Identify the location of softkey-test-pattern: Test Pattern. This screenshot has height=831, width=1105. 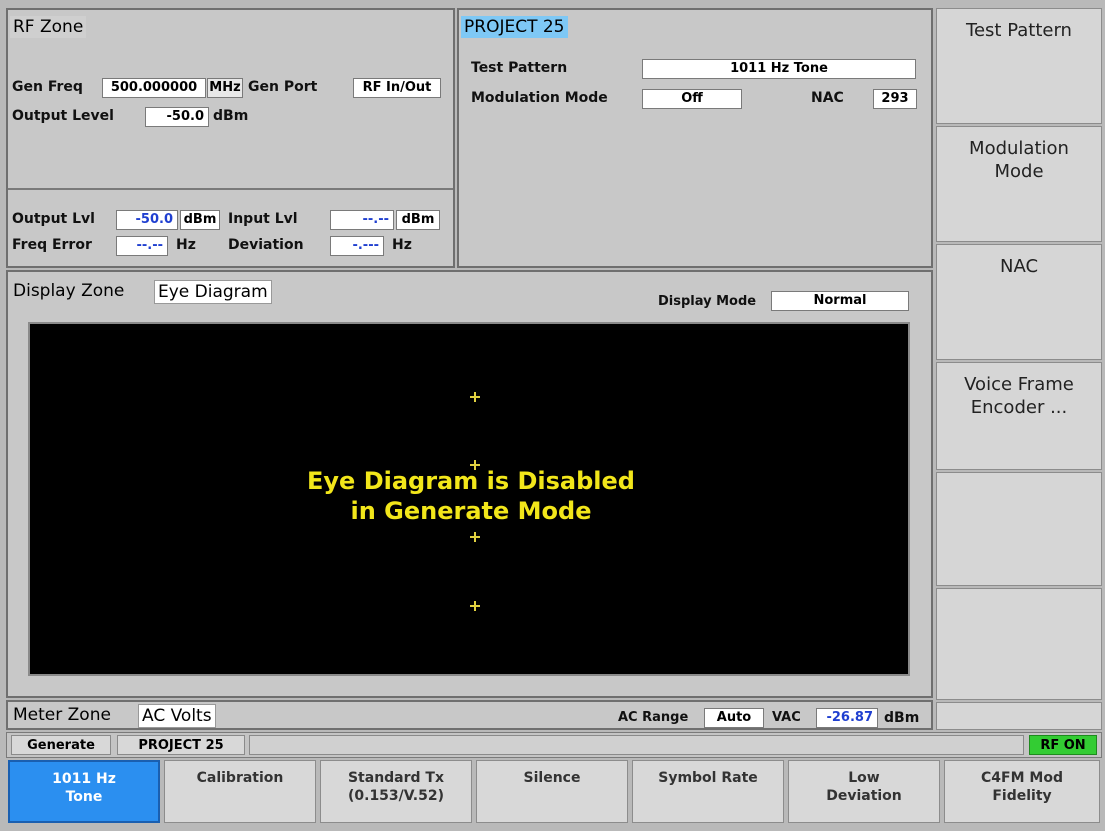
(1019, 66).